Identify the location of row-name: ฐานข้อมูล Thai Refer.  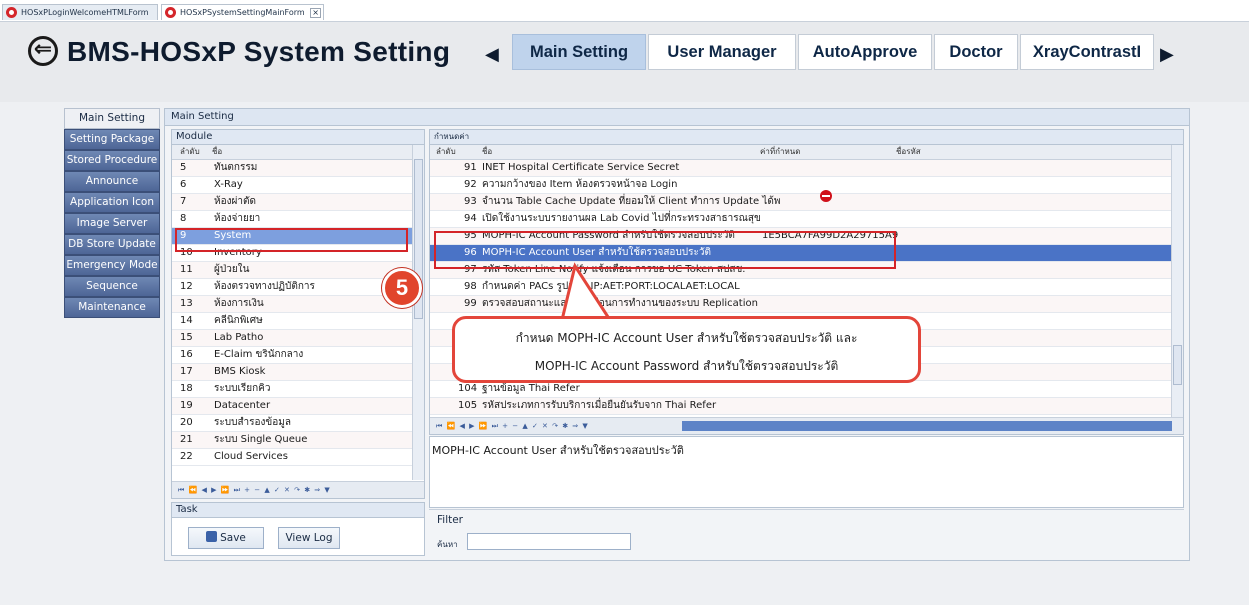
(531, 388).